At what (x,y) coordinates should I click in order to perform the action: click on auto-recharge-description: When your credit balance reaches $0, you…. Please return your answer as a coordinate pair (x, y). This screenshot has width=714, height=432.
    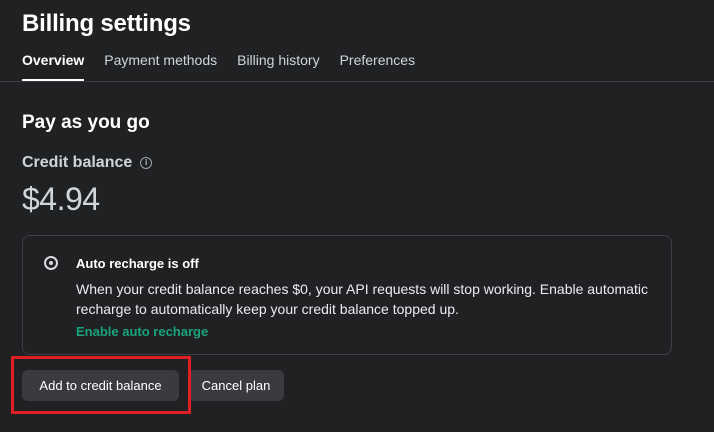
    Looking at the image, I should click on (362, 299).